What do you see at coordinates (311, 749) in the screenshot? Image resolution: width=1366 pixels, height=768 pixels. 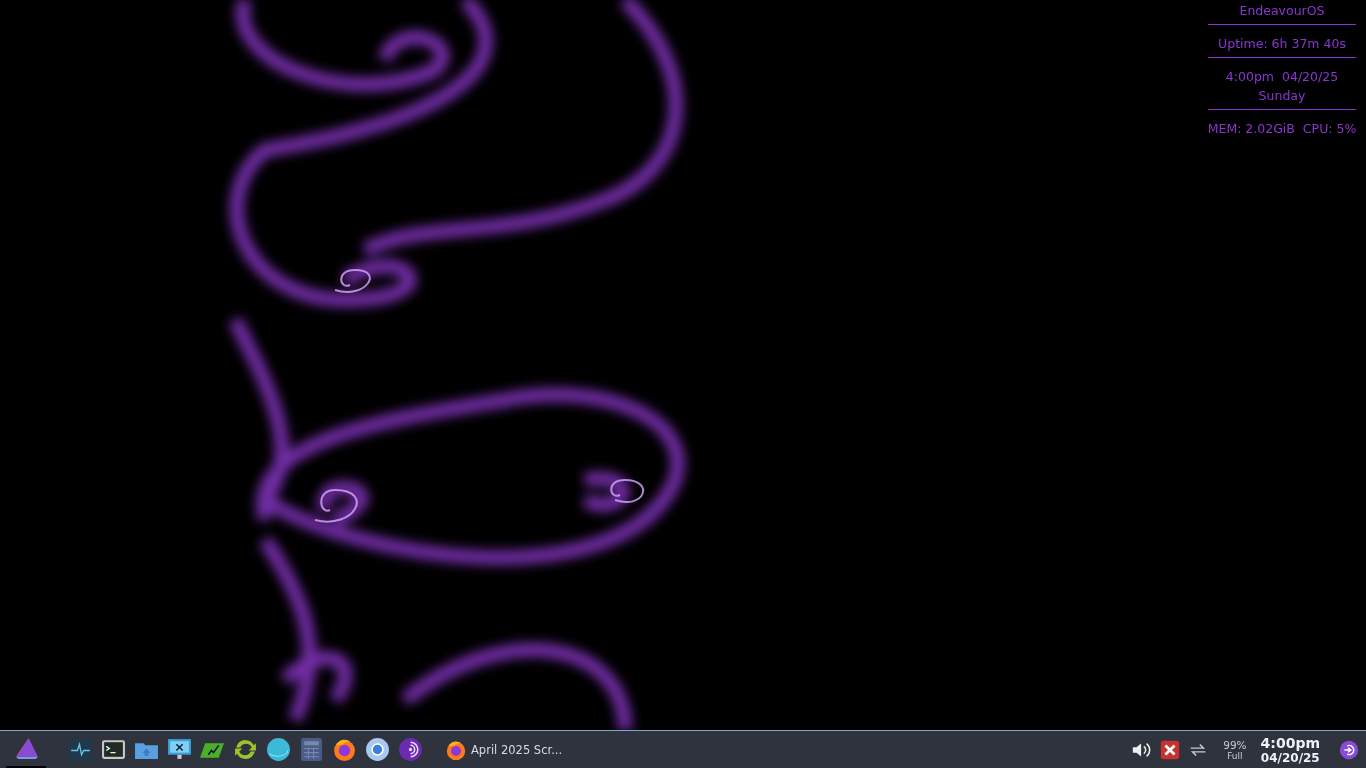 I see `calculator-icon` at bounding box center [311, 749].